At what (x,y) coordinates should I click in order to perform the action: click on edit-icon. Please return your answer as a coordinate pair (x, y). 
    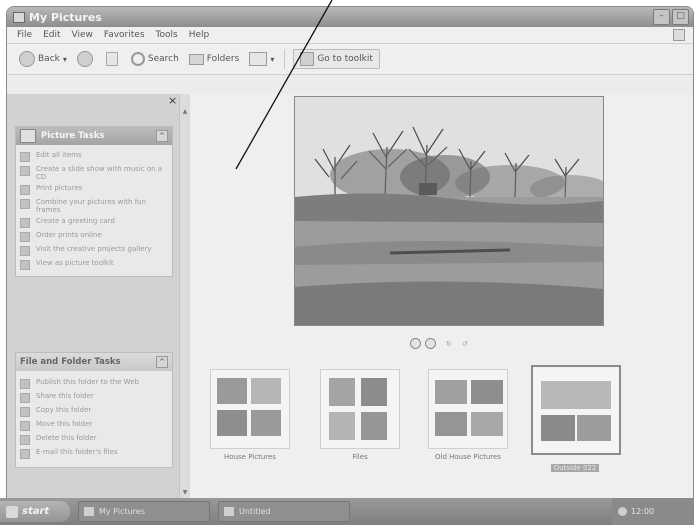
    Looking at the image, I should click on (25, 157).